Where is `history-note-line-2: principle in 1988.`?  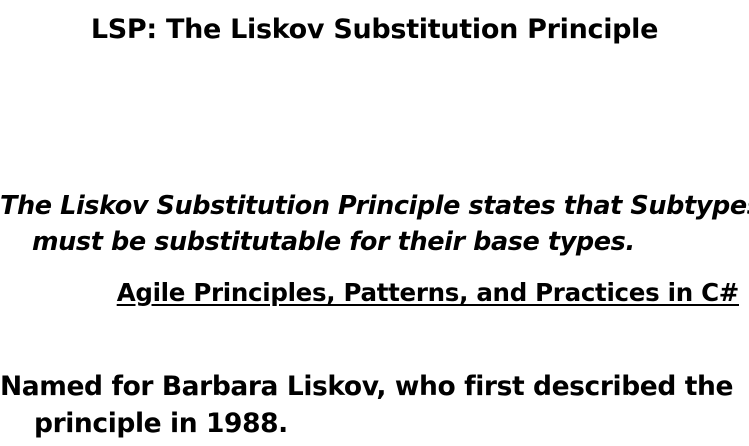 history-note-line-2: principle in 1988. is located at coordinates (161, 423).